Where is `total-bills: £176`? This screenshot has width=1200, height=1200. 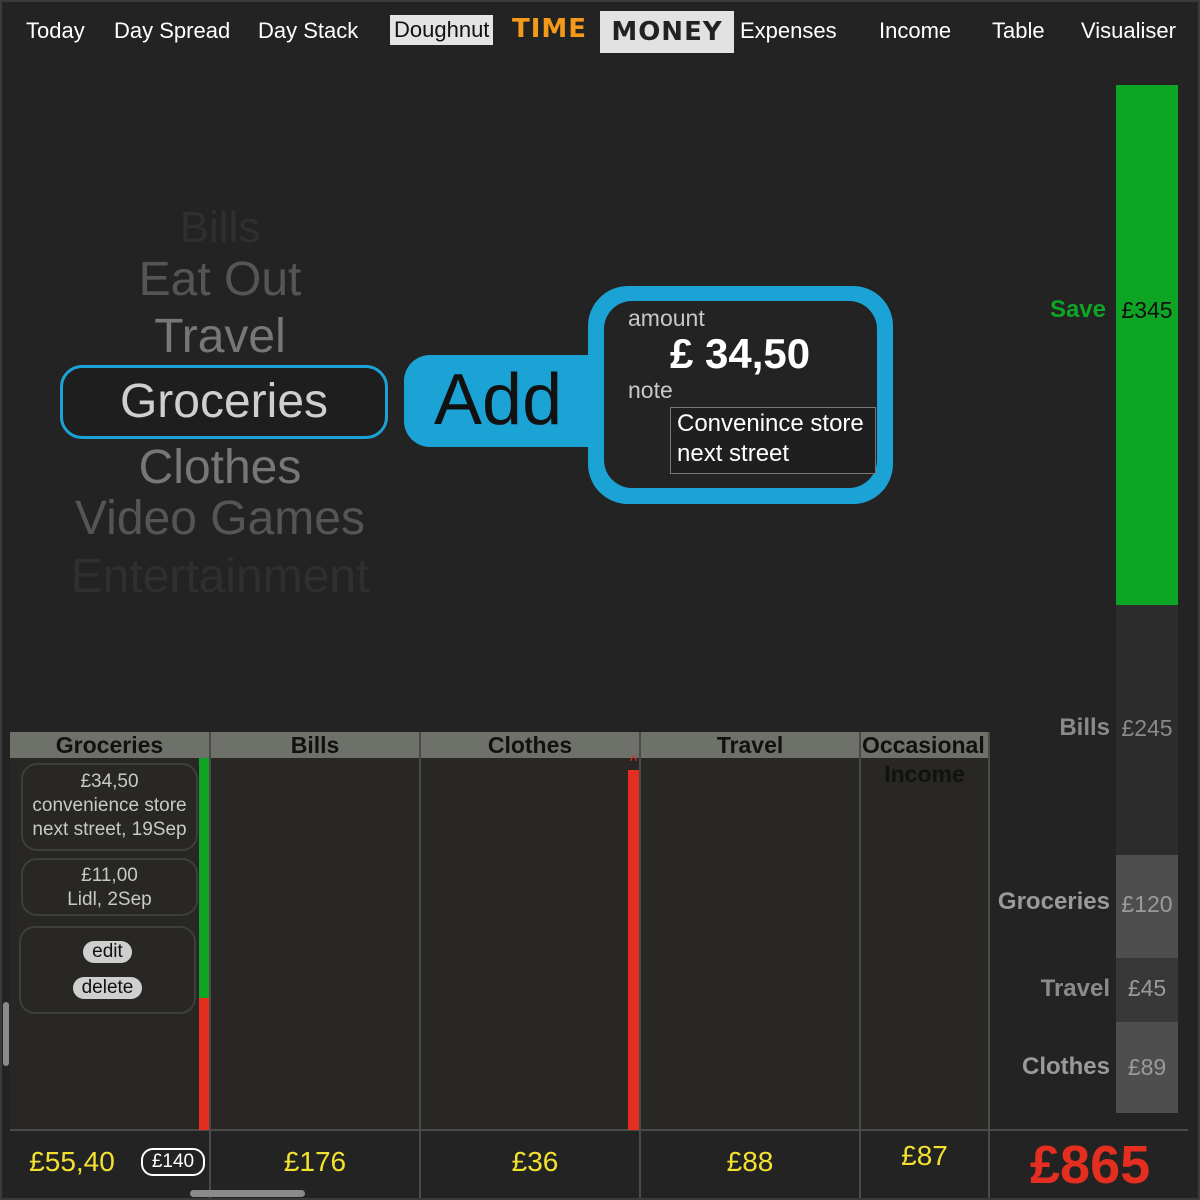 total-bills: £176 is located at coordinates (315, 1161).